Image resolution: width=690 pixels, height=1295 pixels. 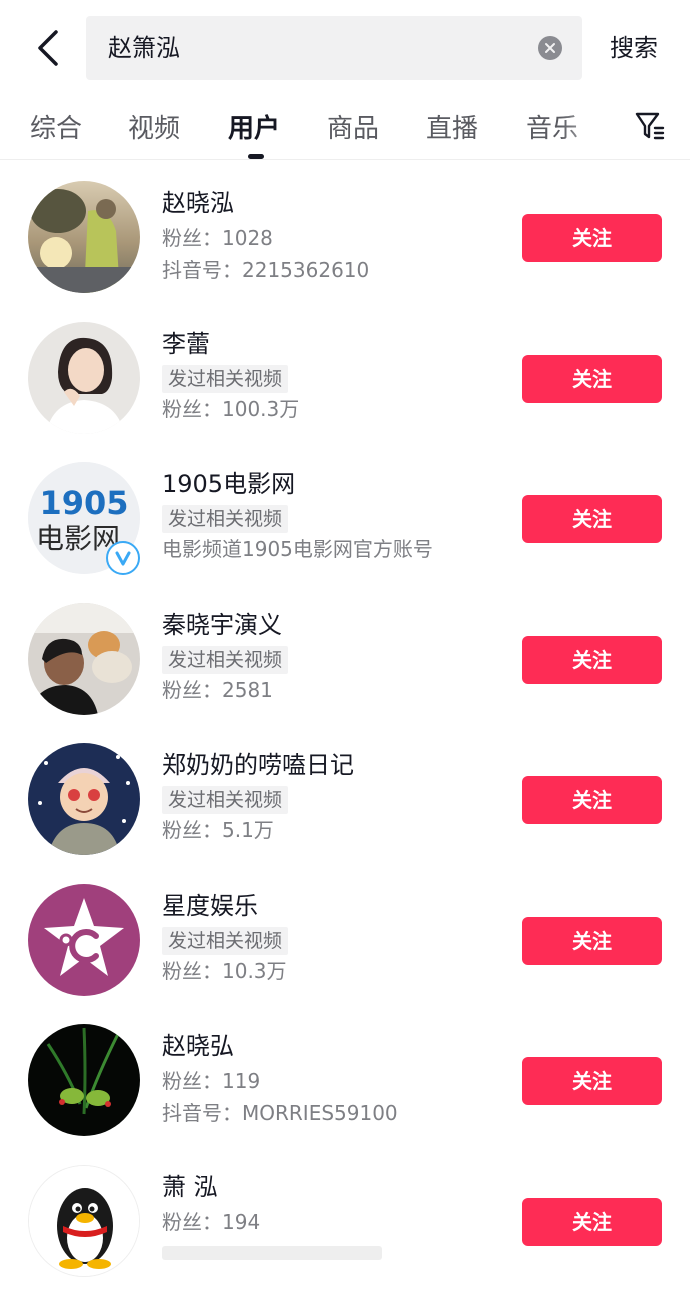 I want to click on fans-count: 粉丝：2581, so click(x=217, y=689).